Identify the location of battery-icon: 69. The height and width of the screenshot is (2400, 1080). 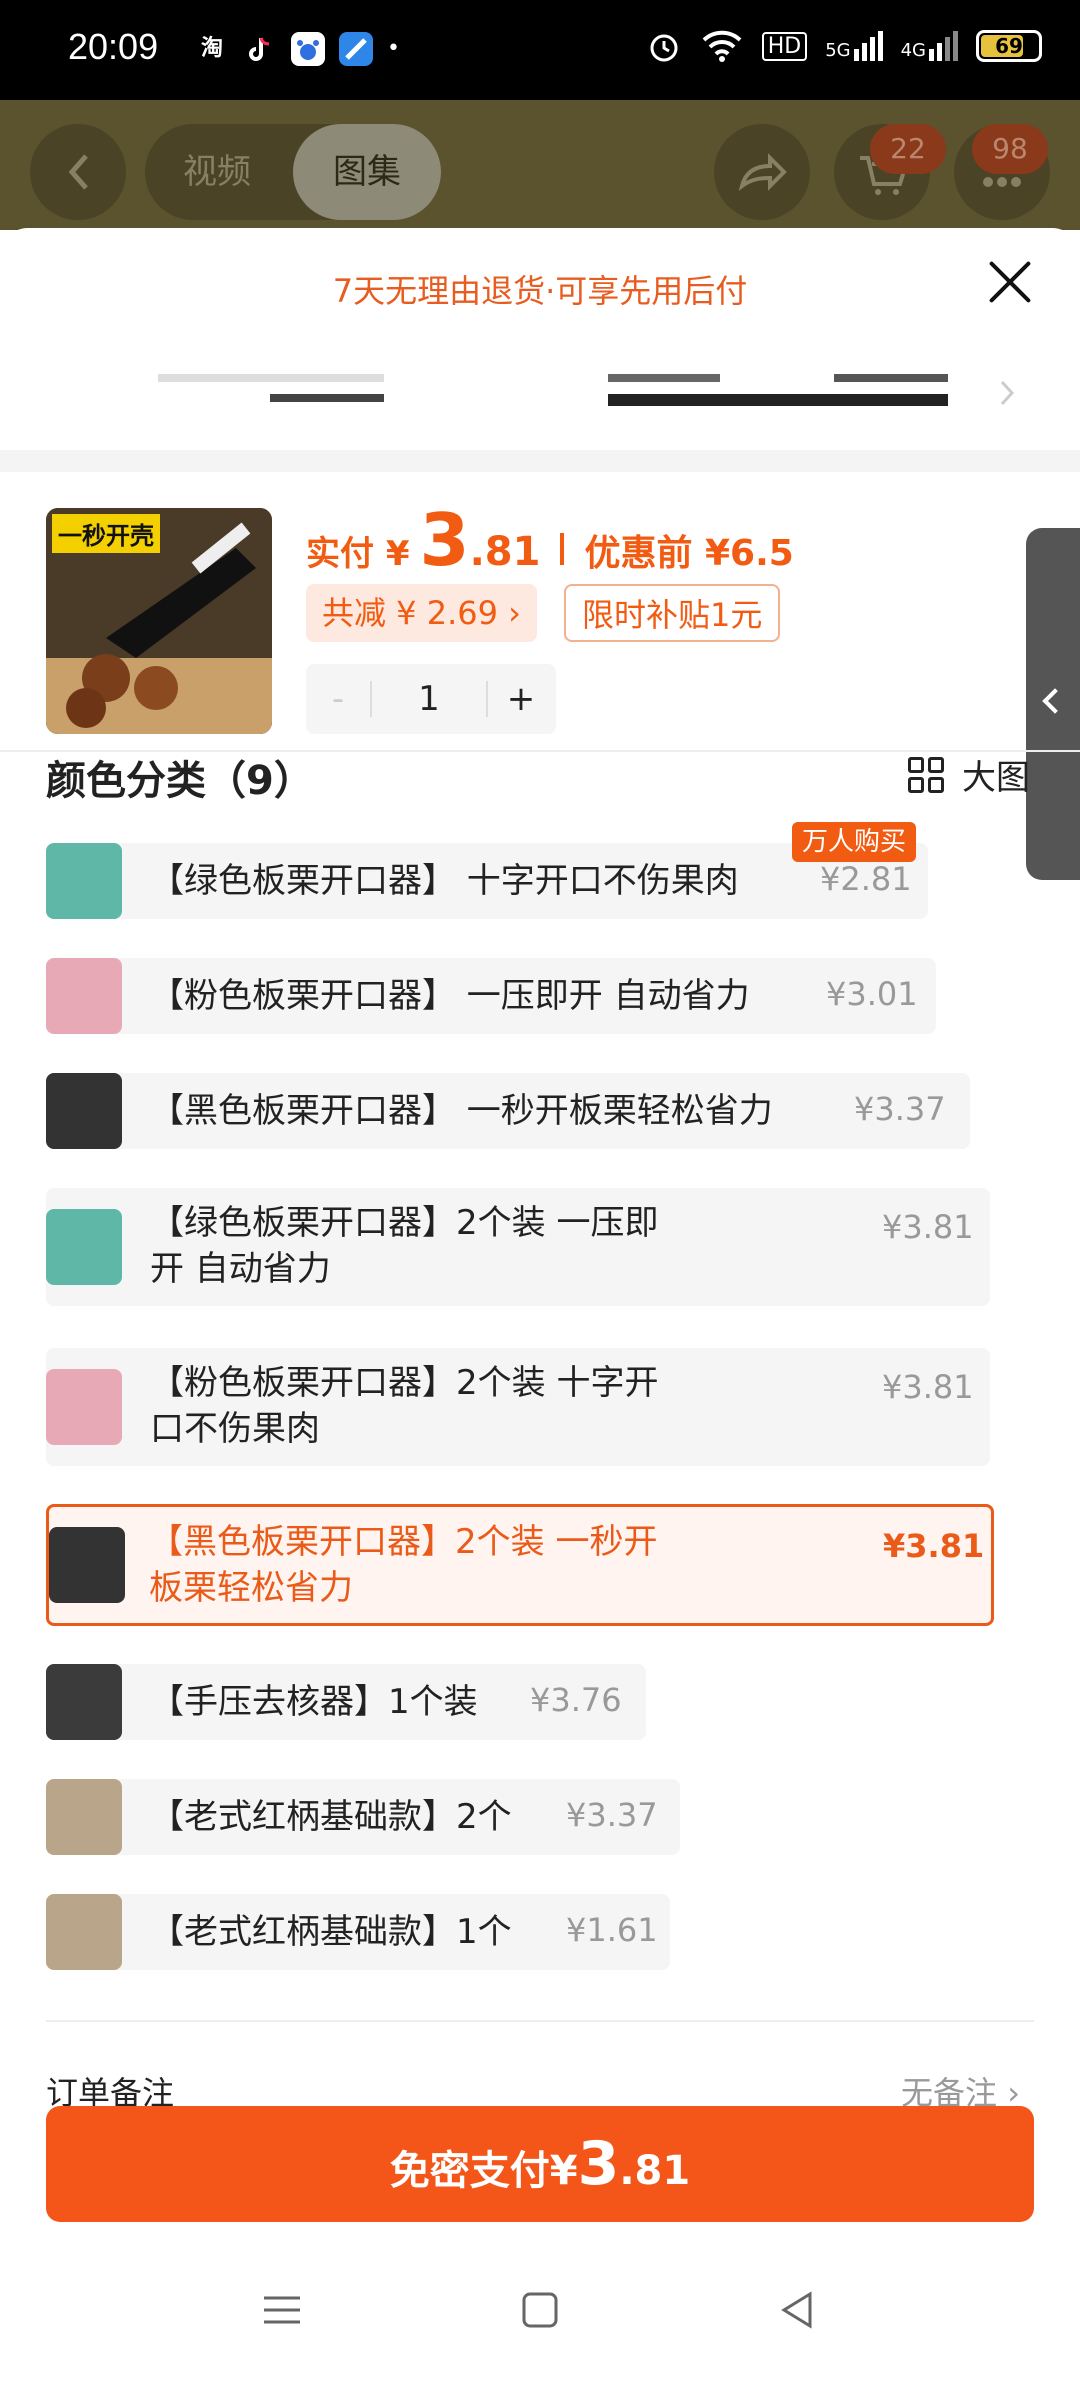
(1009, 46).